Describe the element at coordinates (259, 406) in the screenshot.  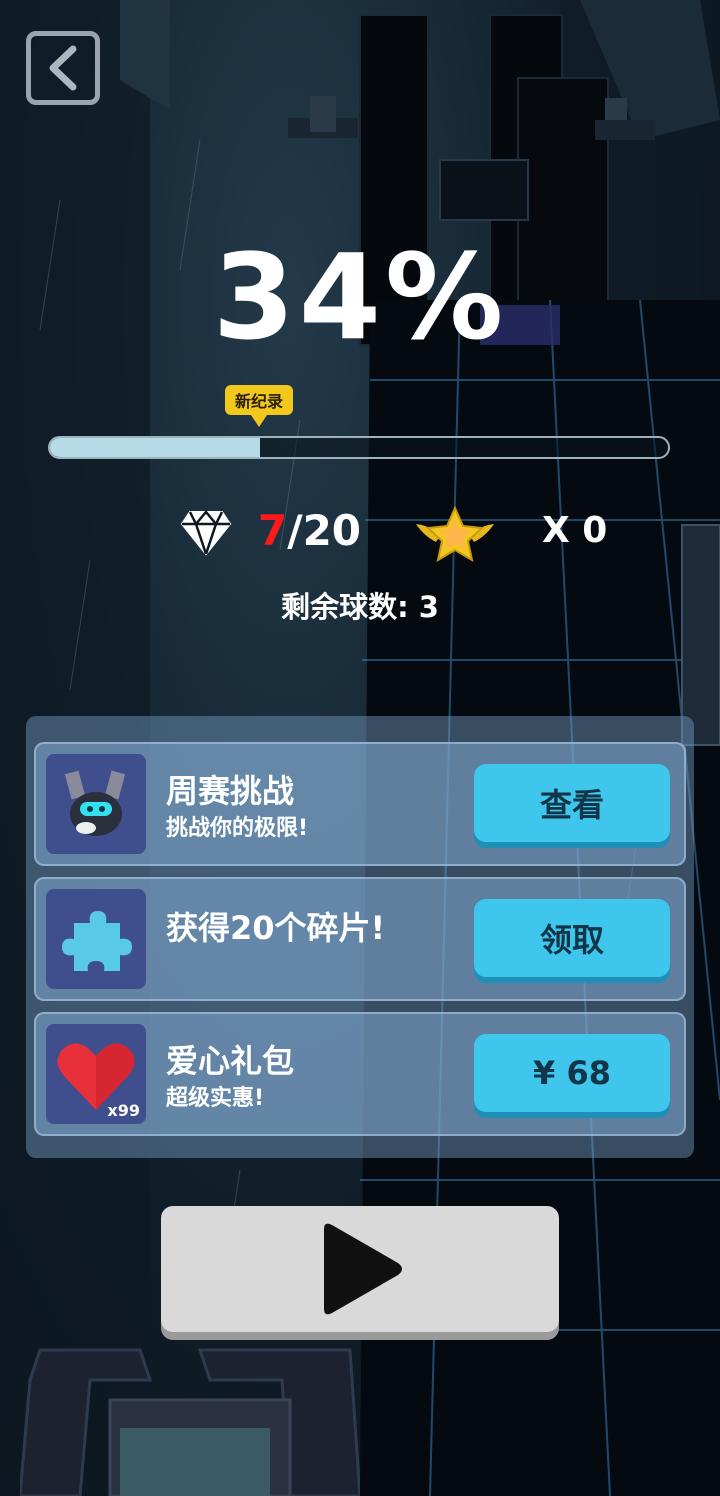
I see `new-record-badge: 新纪录` at that location.